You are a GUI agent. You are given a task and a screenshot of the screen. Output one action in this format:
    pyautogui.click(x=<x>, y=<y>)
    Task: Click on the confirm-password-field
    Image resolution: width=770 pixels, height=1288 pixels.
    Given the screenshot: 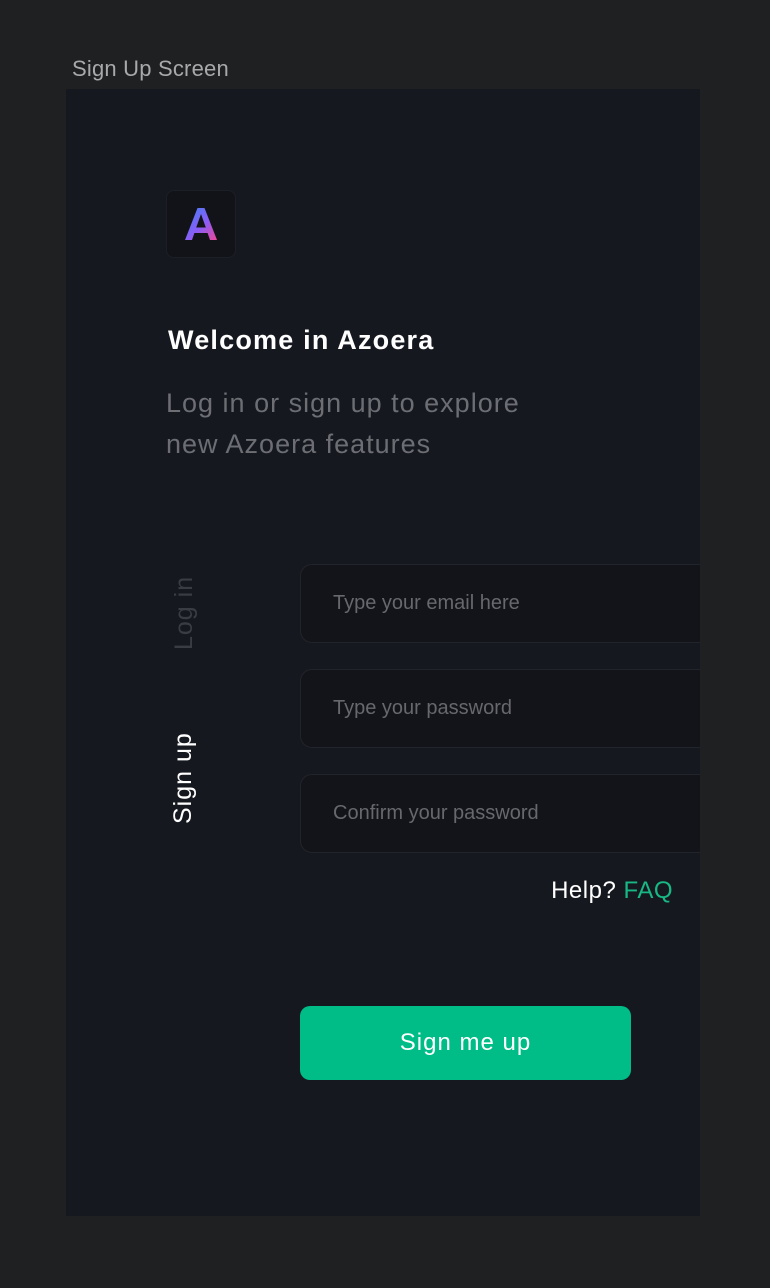 What is the action you would take?
    pyautogui.click(x=500, y=813)
    